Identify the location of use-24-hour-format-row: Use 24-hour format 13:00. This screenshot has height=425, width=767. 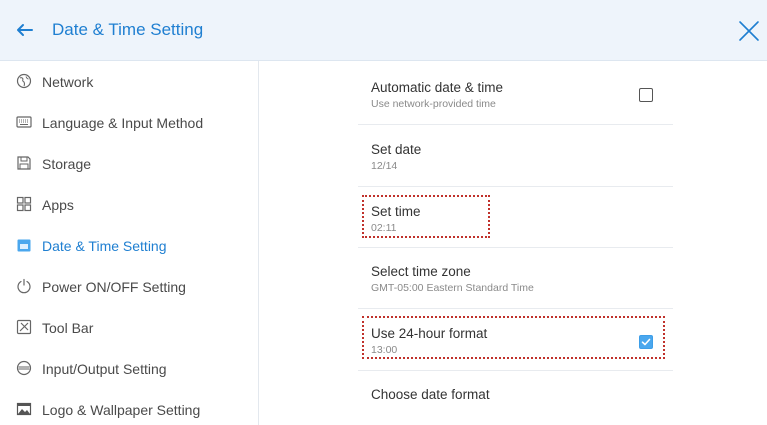
(515, 340).